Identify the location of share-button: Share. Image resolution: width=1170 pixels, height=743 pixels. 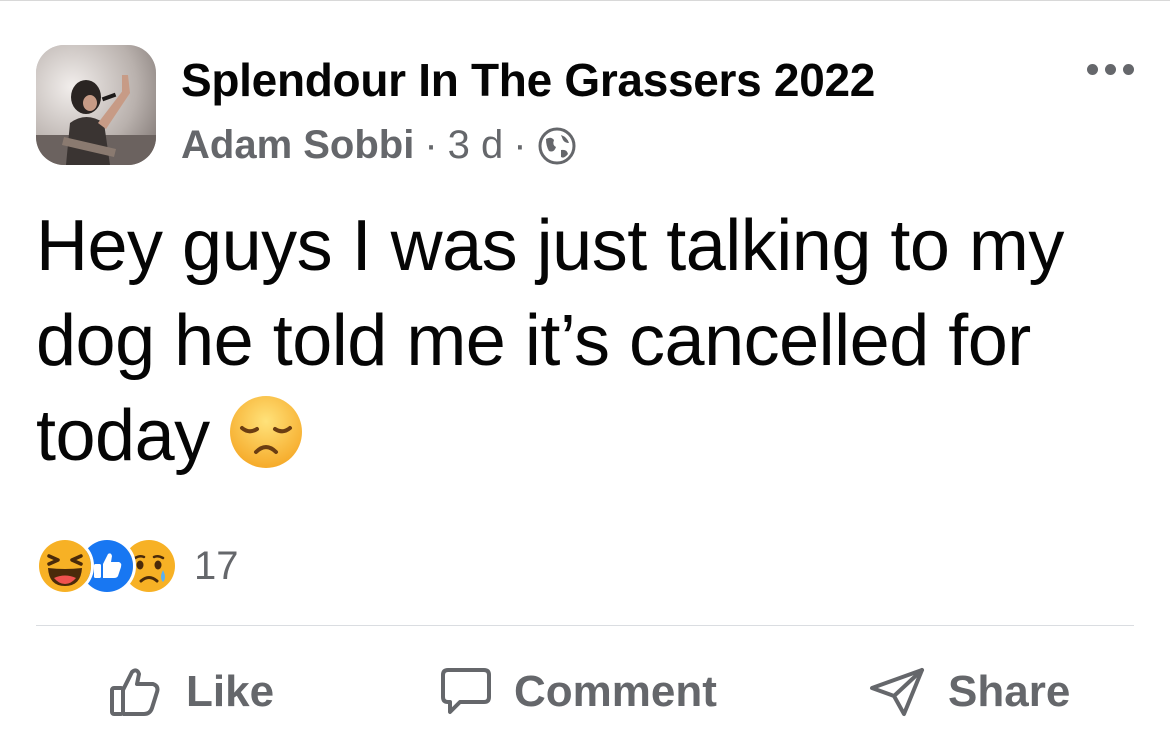
(969, 692).